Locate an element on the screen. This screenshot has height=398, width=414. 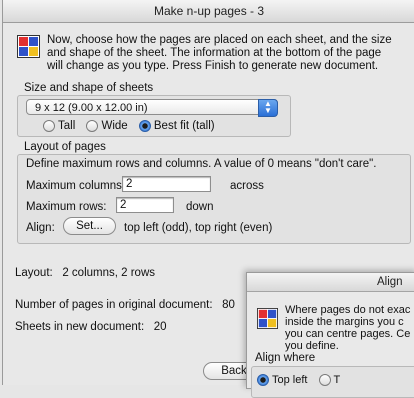
max-rows-label: Maximum rows: is located at coordinates (66, 207).